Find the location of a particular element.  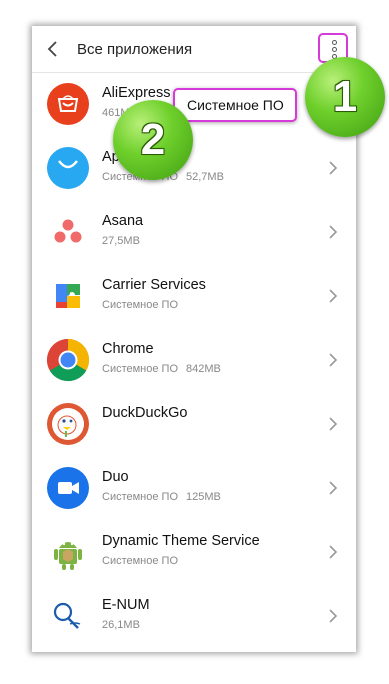

appgallery-icon is located at coordinates (68, 168).